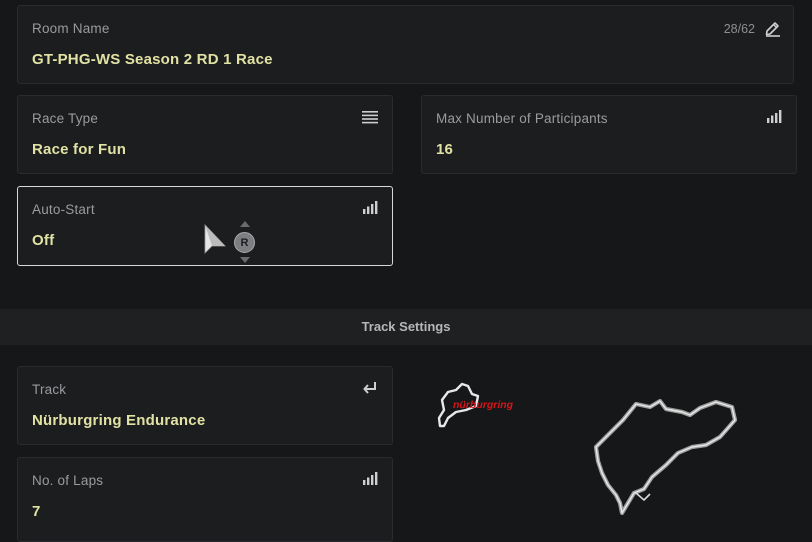 Image resolution: width=812 pixels, height=542 pixels. I want to click on max-participants-label: Max Number of Participants, so click(522, 118).